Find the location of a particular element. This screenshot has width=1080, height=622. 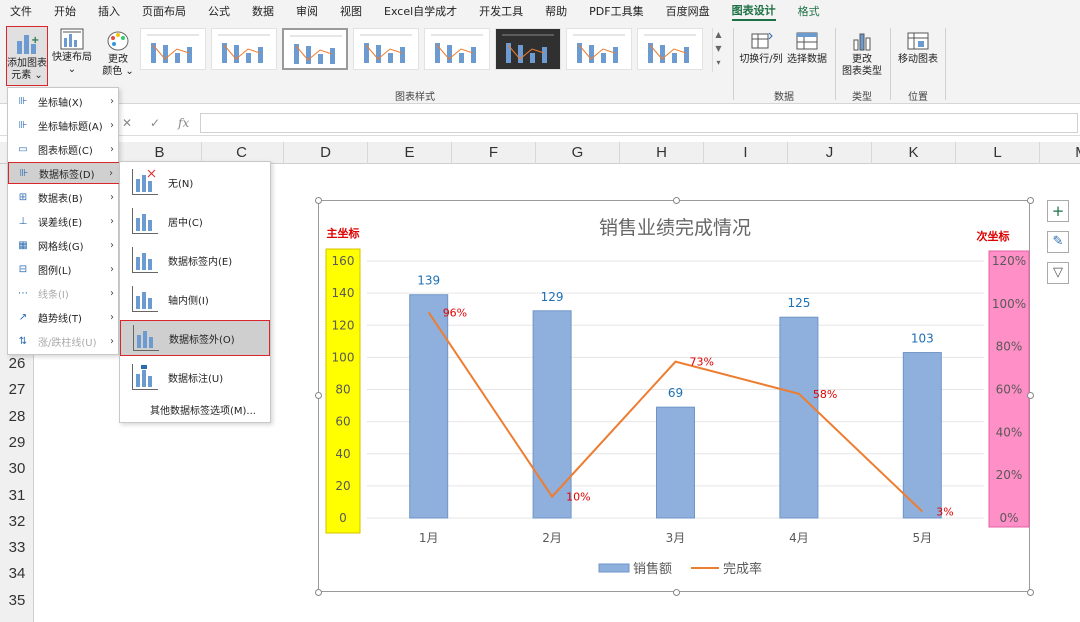

menu-item: ⊪ 数据标签(D) › is located at coordinates (64, 173).